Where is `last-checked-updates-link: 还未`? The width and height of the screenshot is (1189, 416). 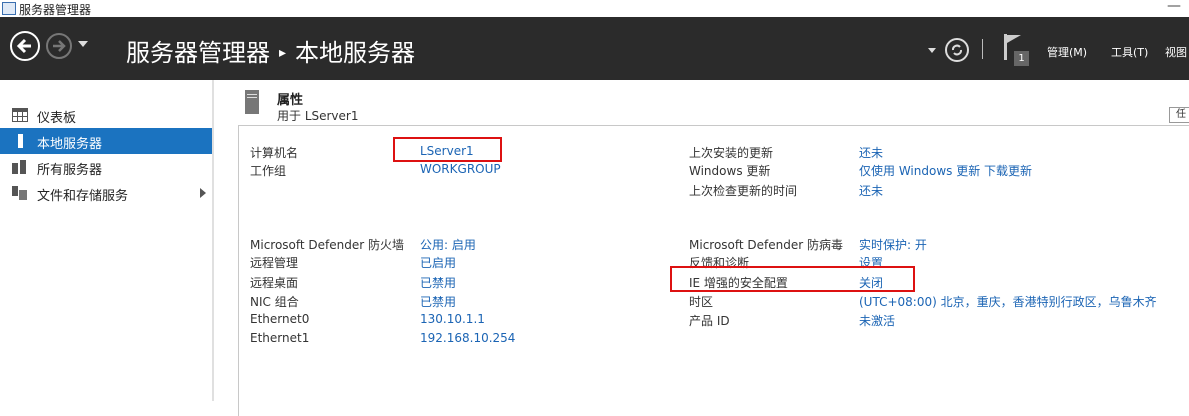 last-checked-updates-link: 还未 is located at coordinates (871, 191).